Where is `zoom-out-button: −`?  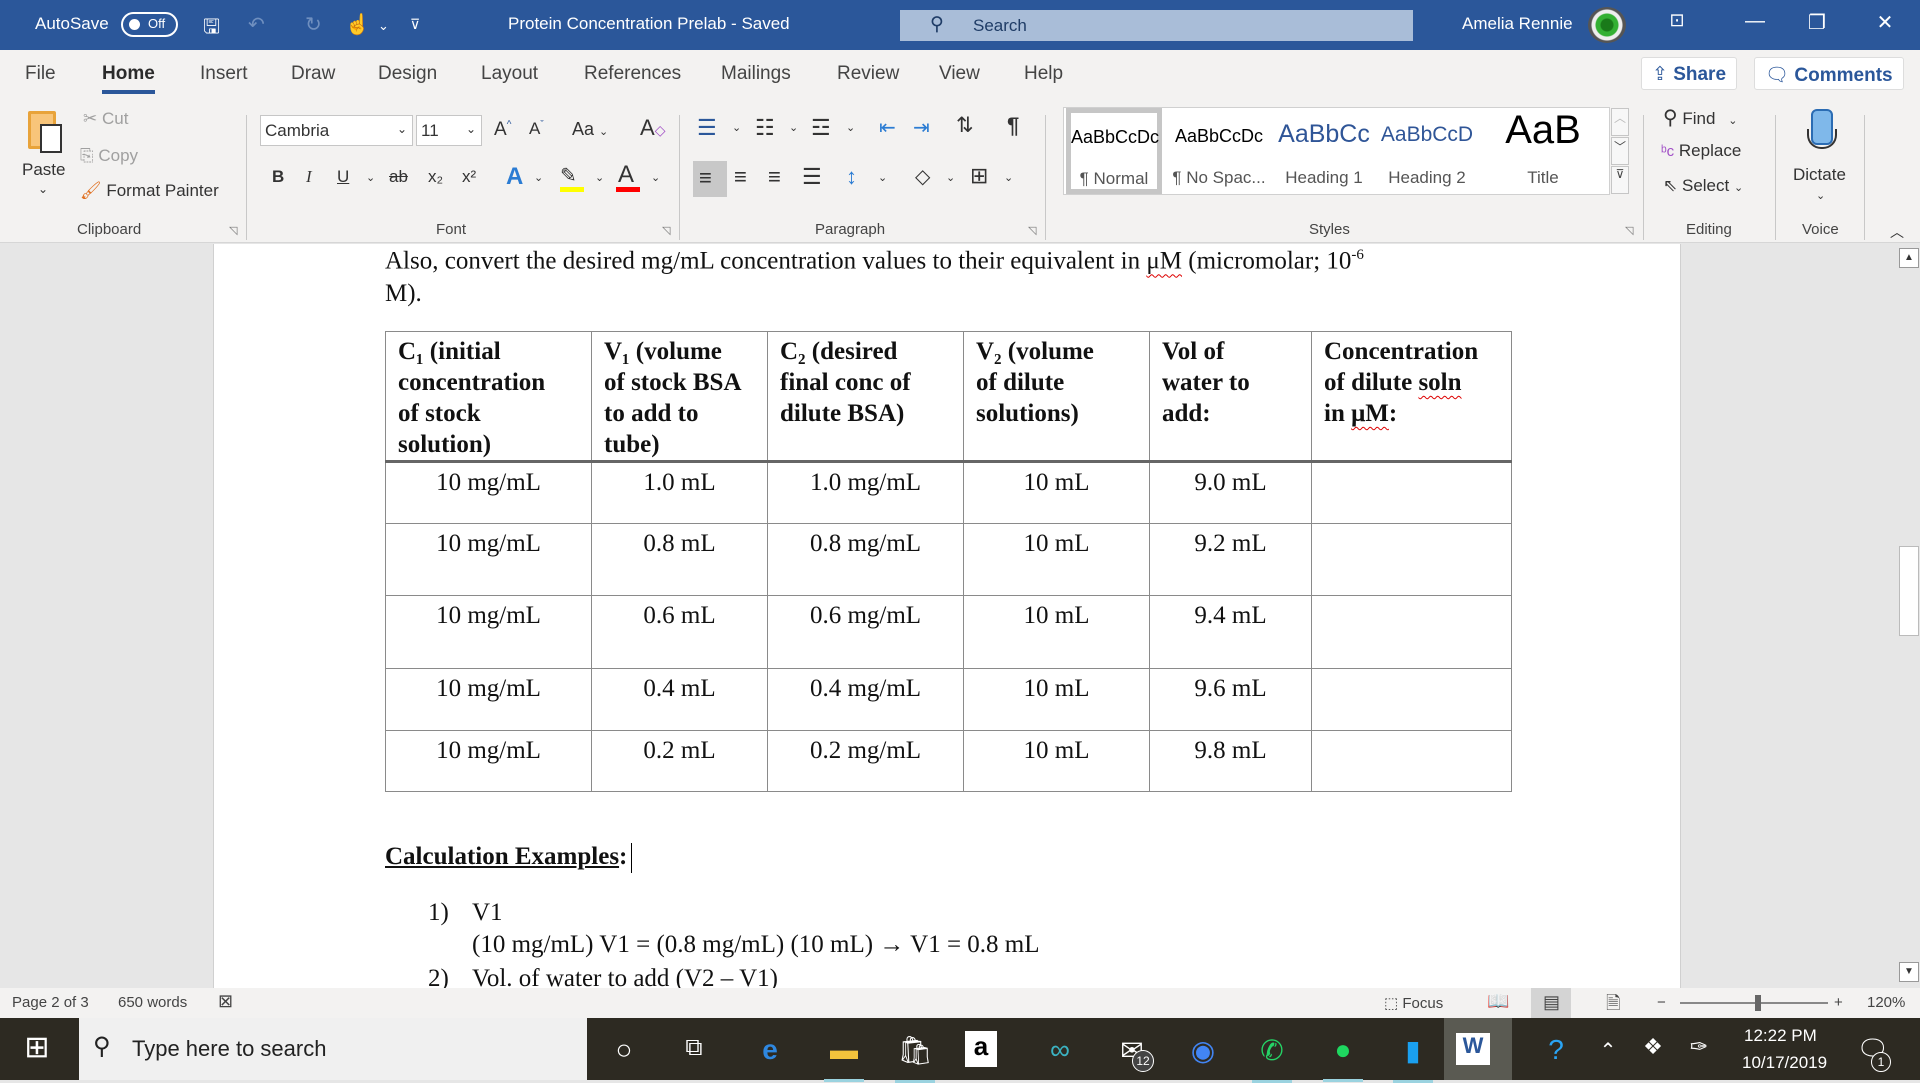 zoom-out-button: − is located at coordinates (1661, 1002).